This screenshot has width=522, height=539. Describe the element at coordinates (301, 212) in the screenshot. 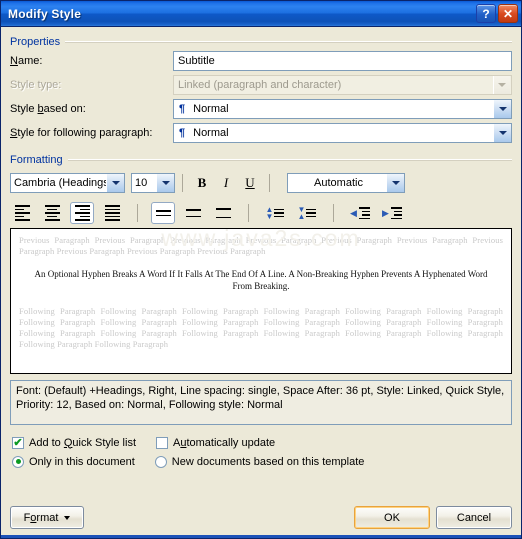

I see `down-up-arrow-icon: ▼ ▲` at that location.